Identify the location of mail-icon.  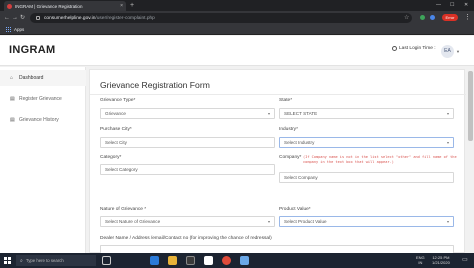
(208, 260).